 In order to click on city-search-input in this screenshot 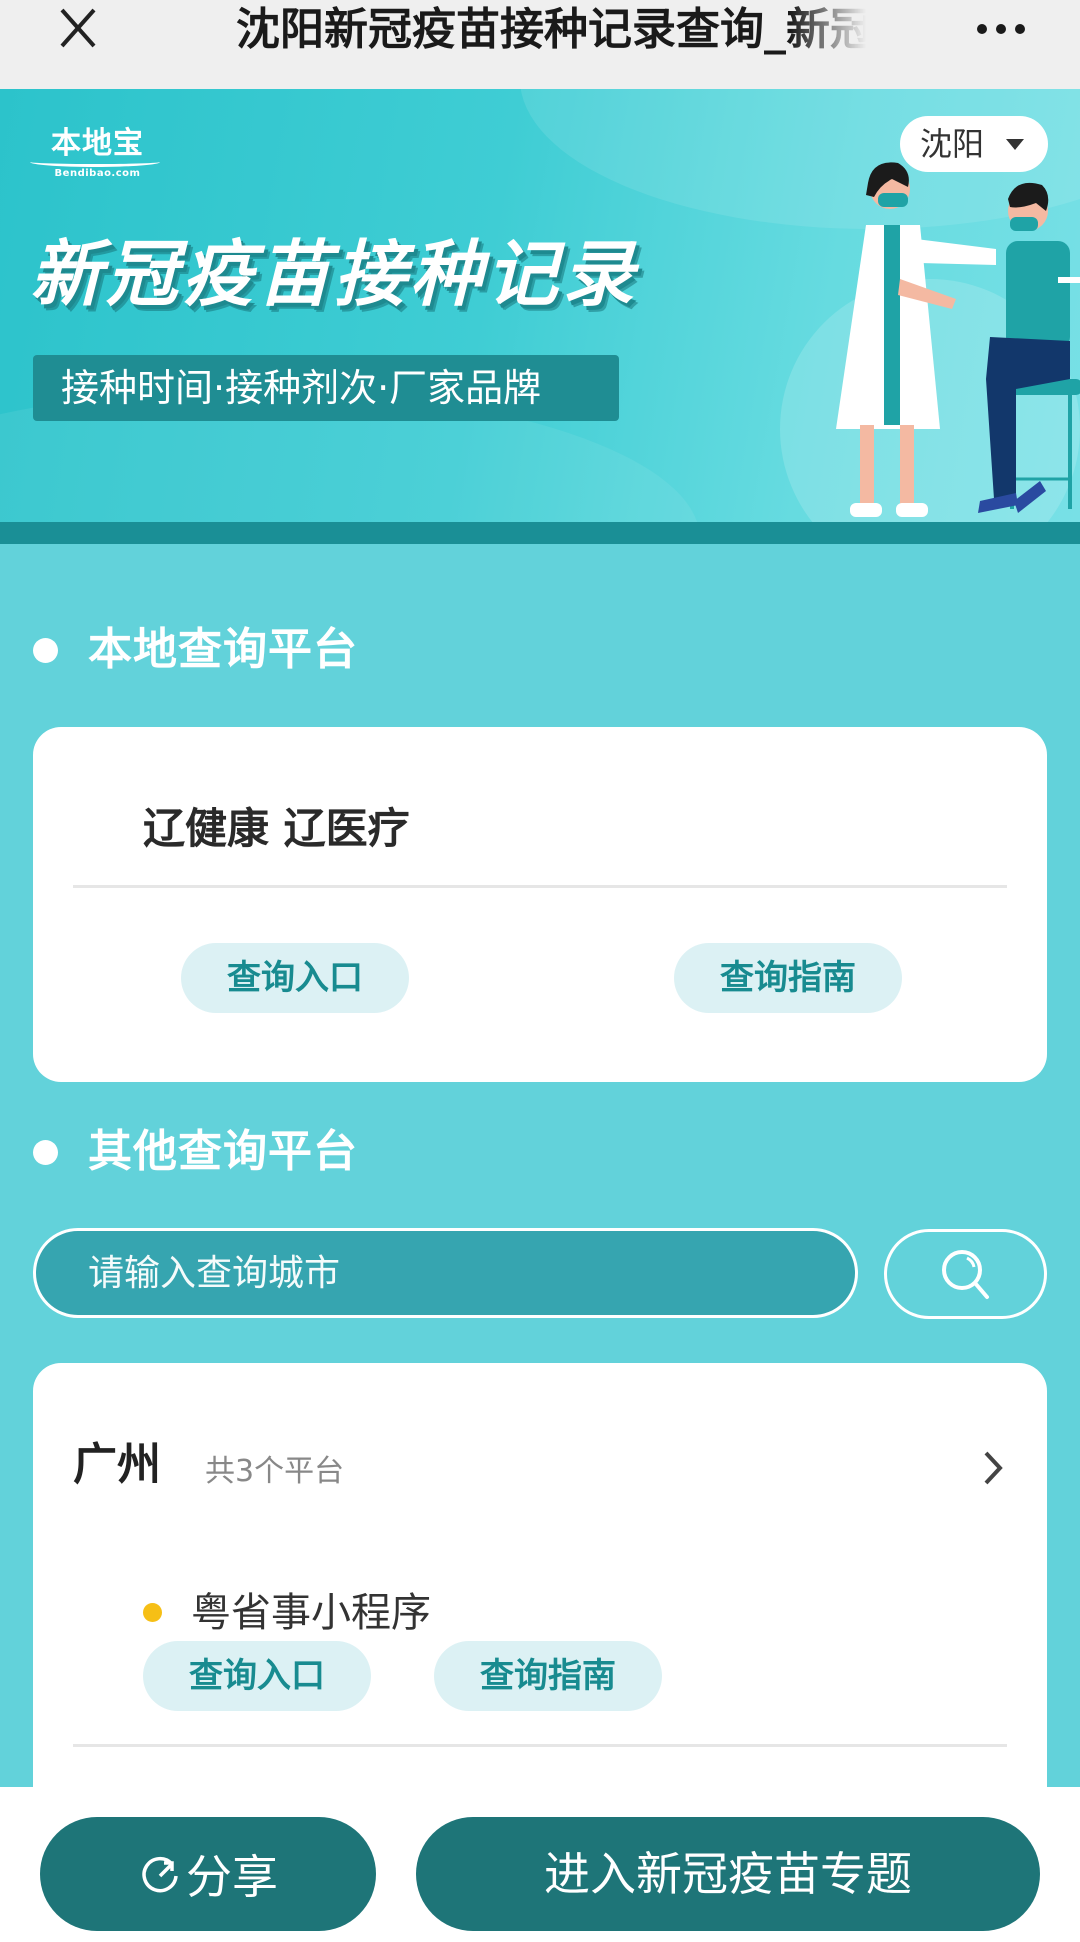, I will do `click(445, 1273)`.